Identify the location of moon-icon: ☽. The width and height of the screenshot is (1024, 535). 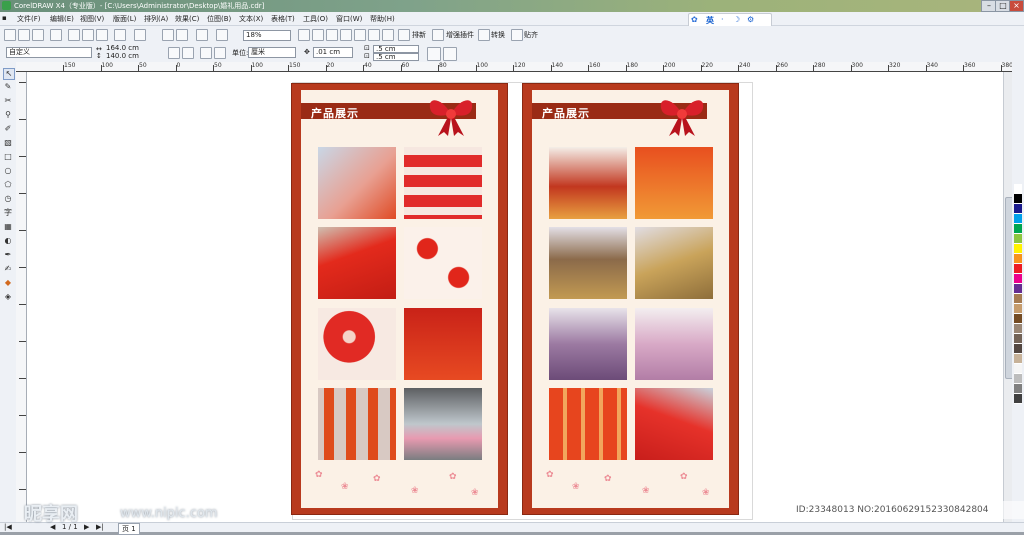
(736, 19).